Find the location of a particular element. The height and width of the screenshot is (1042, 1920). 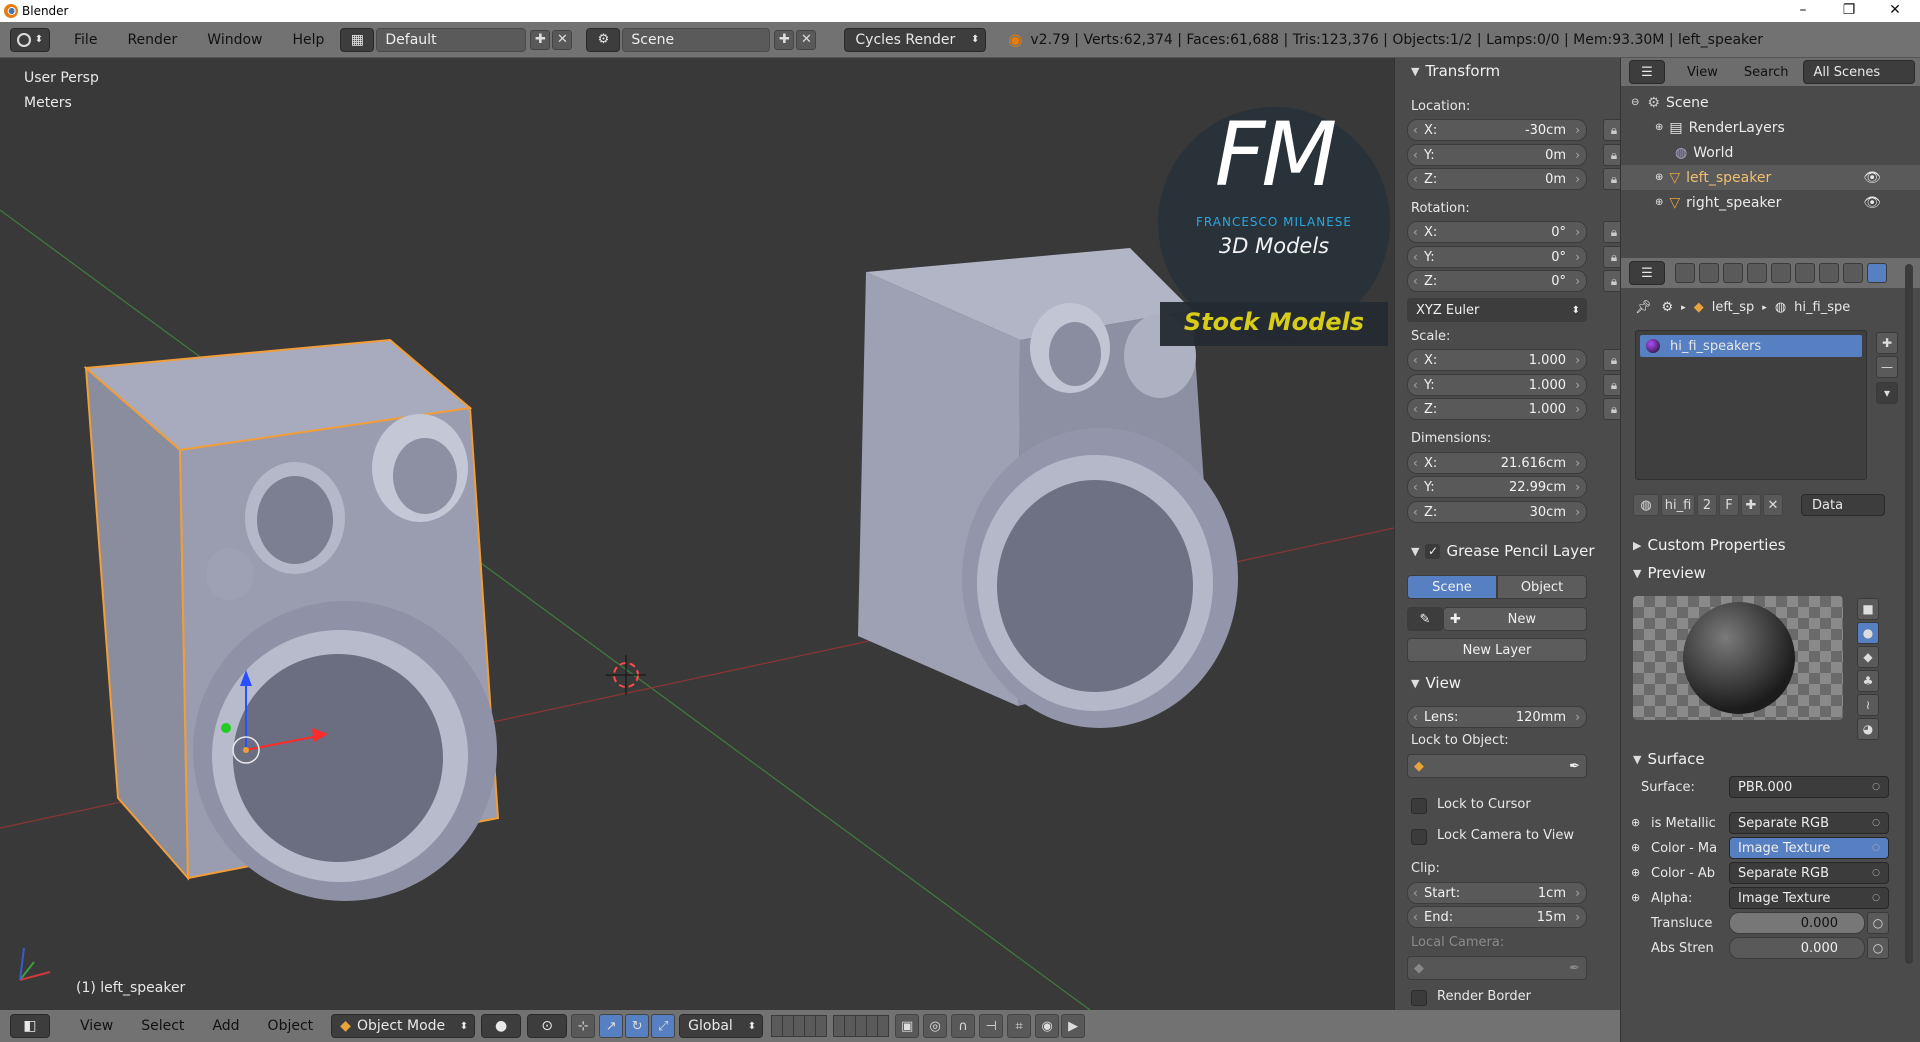

slot-menu-icon: ▾ is located at coordinates (1887, 393).